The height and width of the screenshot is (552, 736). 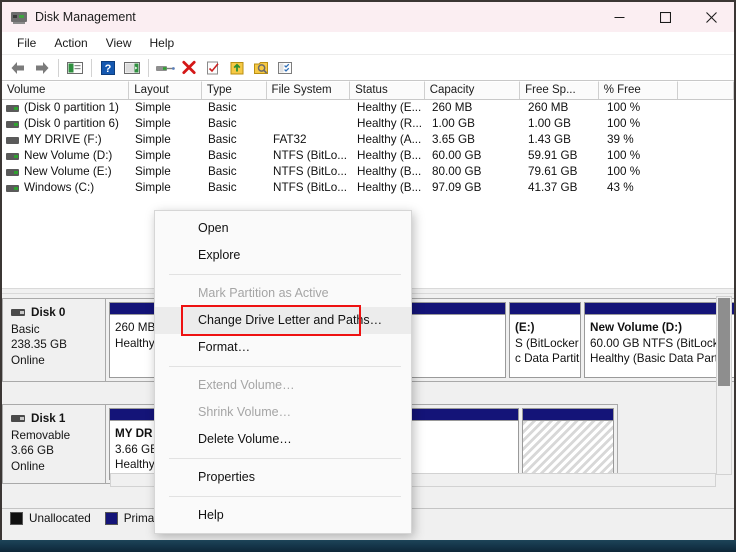 I want to click on maximize-icon, so click(x=665, y=17).